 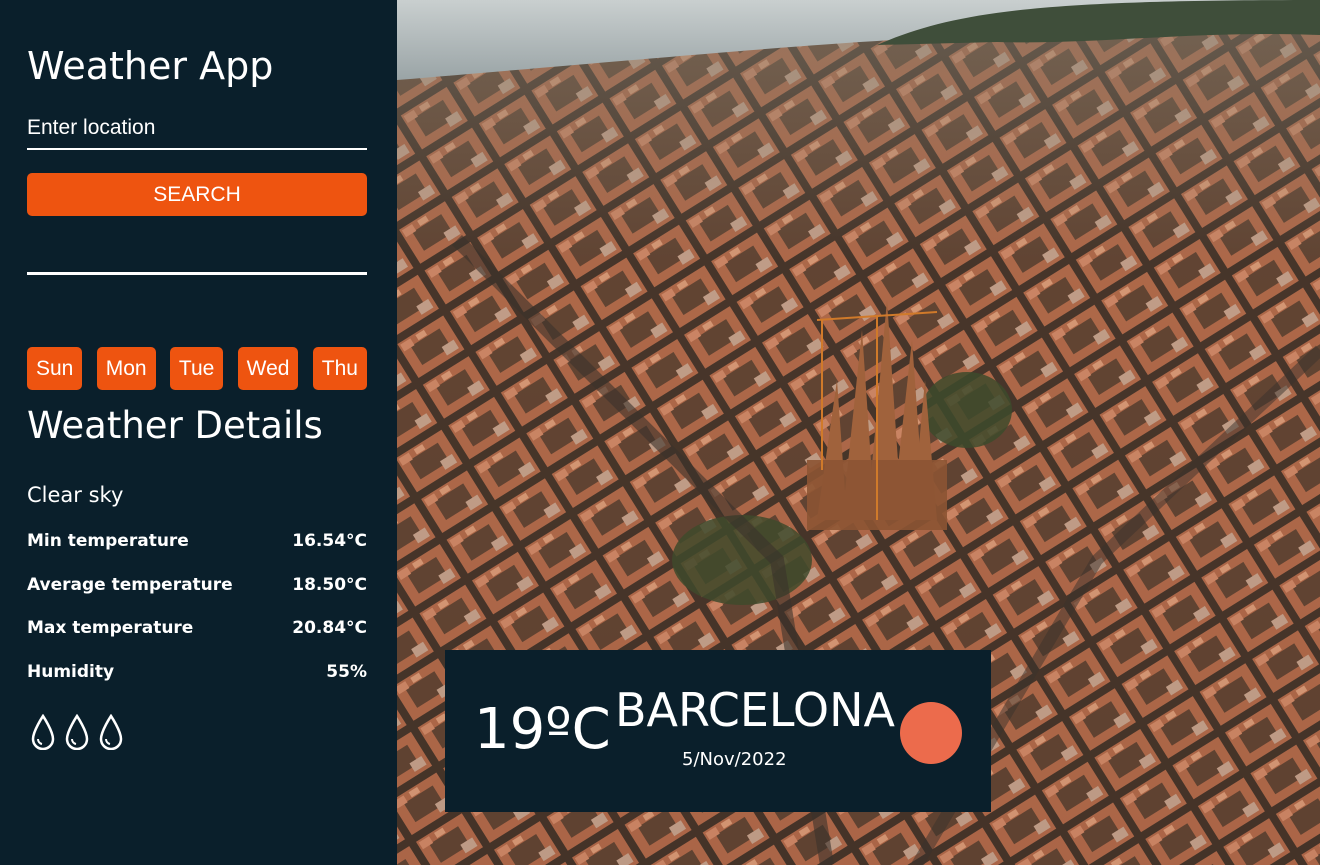 What do you see at coordinates (175, 425) in the screenshot?
I see `weather-details-title: Weather Details` at bounding box center [175, 425].